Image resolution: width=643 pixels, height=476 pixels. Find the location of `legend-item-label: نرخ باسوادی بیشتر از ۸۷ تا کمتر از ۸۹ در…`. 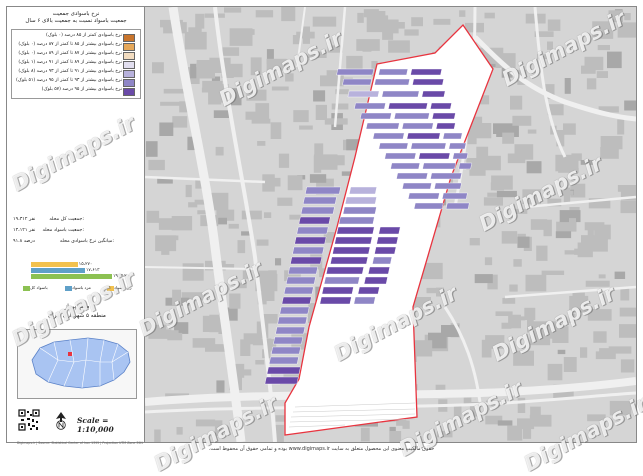

legend-item-label: نرخ باسوادی بیشتر از ۸۷ تا کمتر از ۸۹ در… is located at coordinates (70, 53).